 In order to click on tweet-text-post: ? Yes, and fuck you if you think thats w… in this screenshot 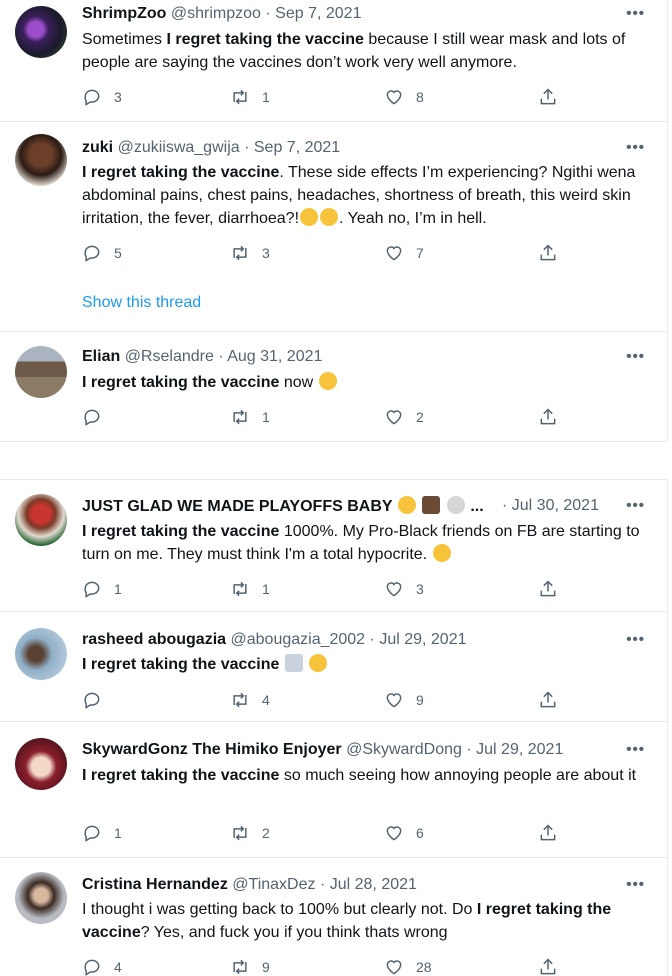, I will do `click(294, 932)`.